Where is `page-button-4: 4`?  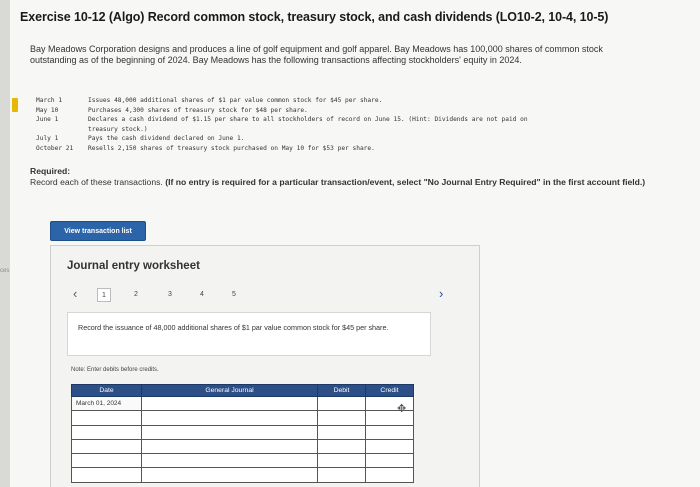
page-button-4: 4 is located at coordinates (202, 295).